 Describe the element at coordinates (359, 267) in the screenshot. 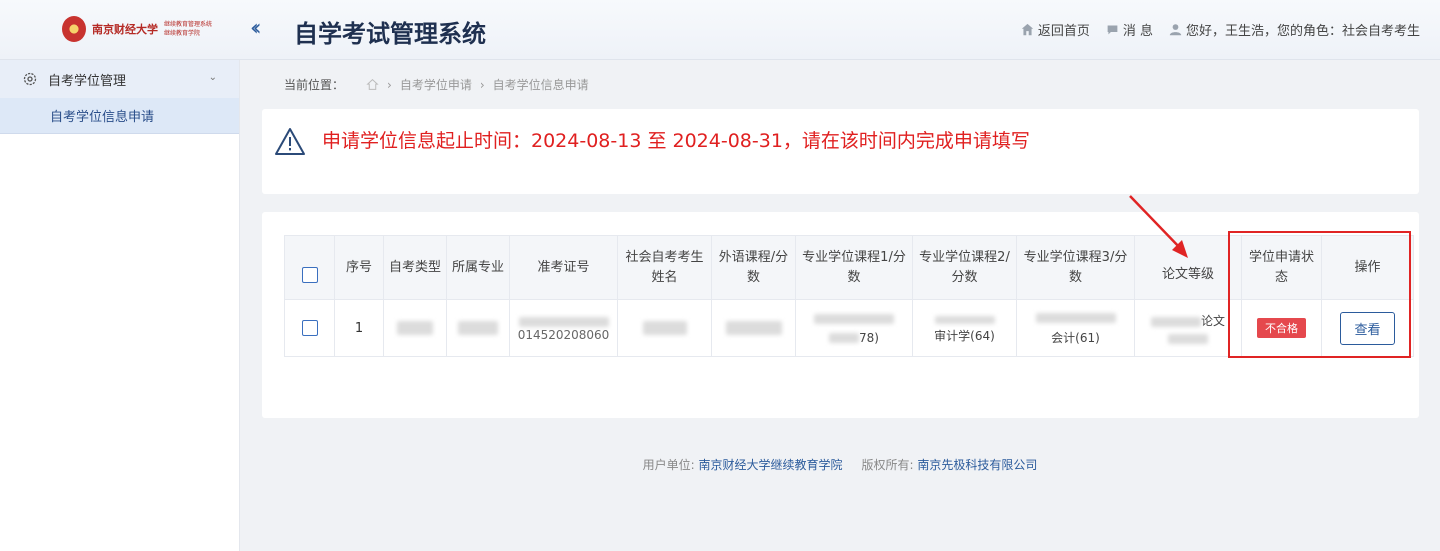

I see `column-header: 序号` at that location.